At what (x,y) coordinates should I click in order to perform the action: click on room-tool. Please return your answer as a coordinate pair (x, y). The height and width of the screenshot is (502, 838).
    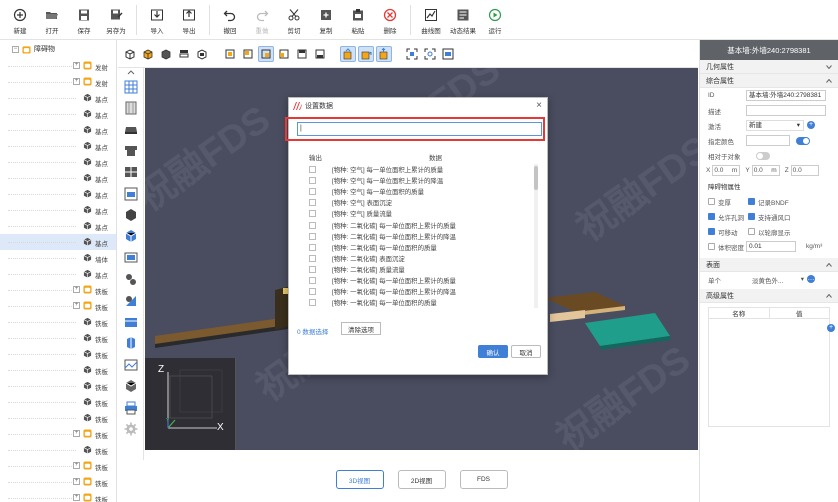
    Looking at the image, I should click on (131, 385).